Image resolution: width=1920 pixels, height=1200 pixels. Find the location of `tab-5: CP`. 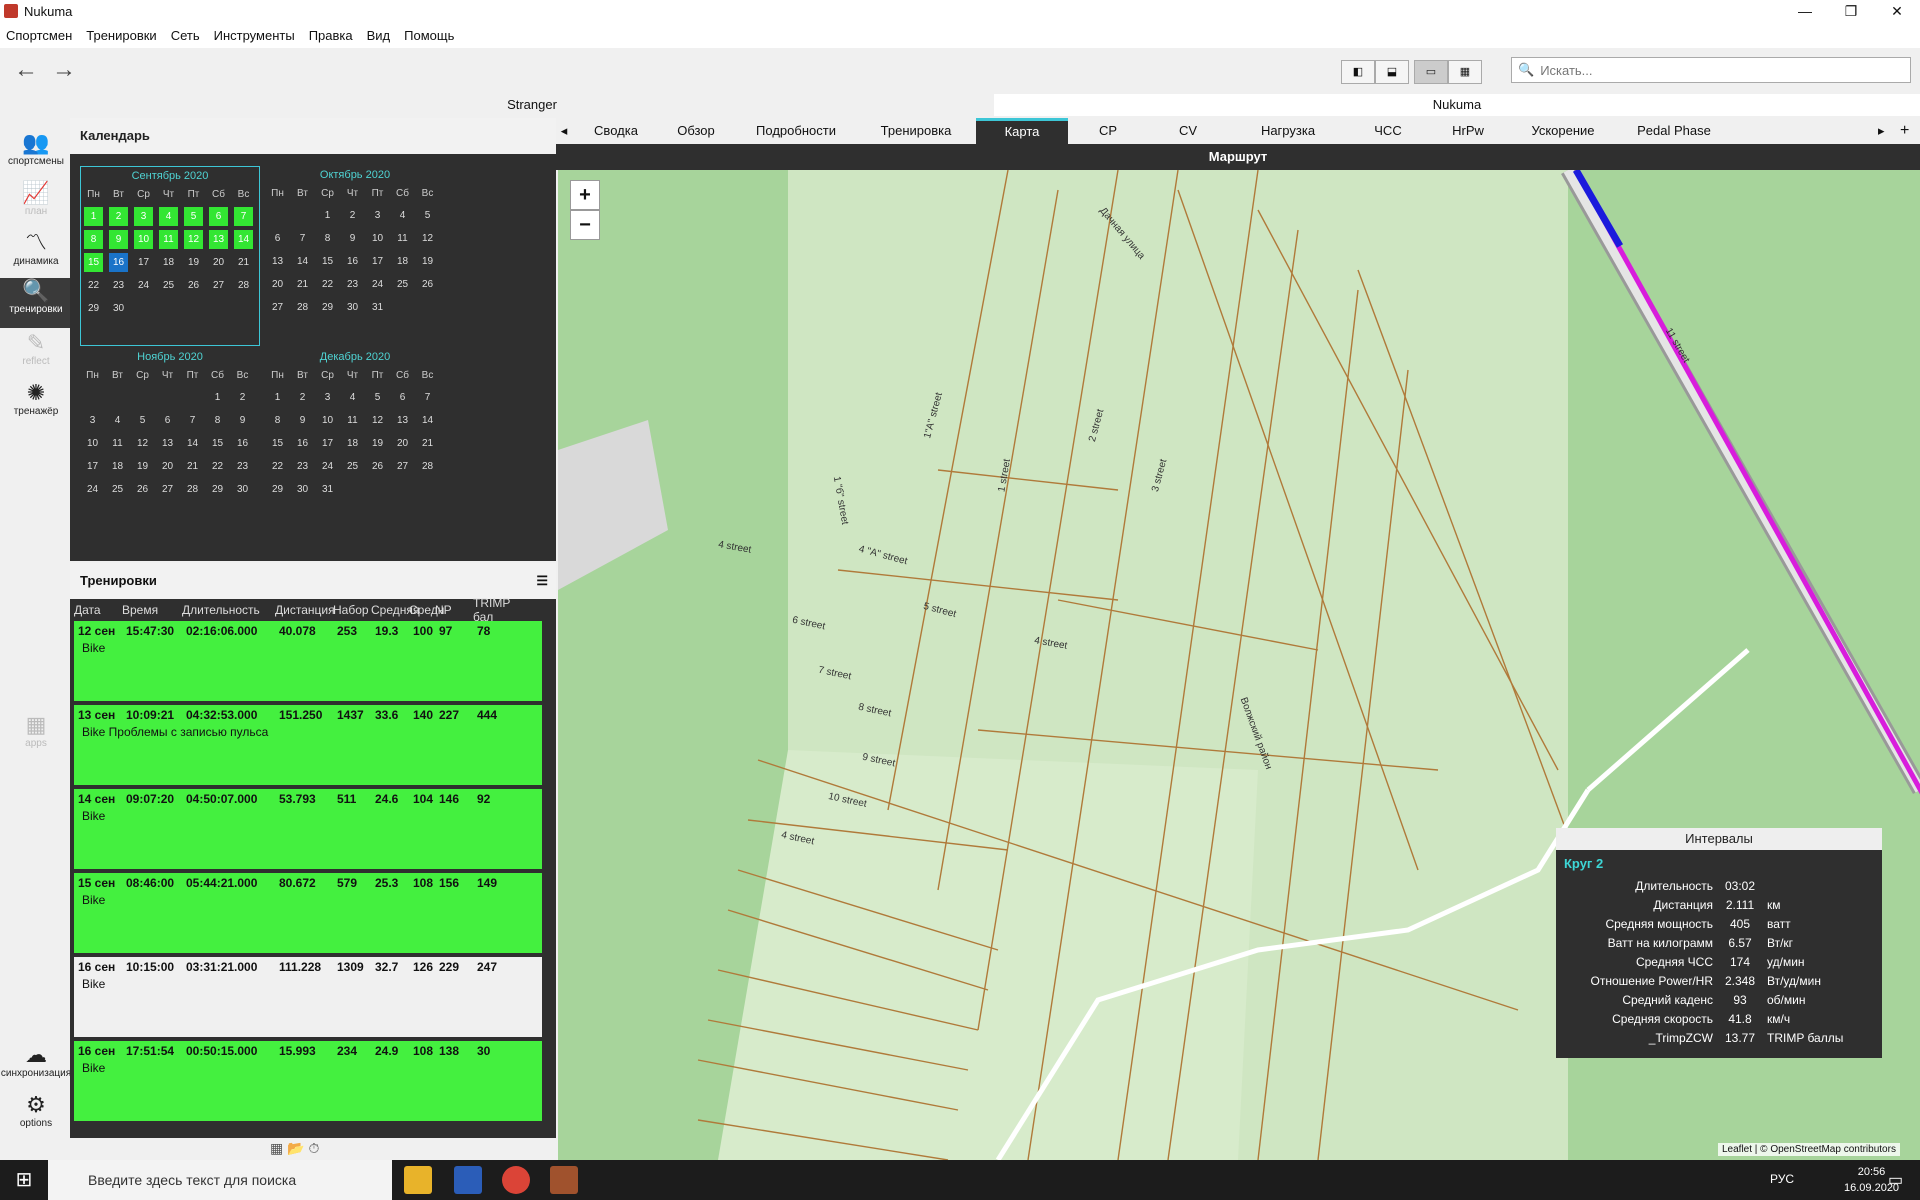

tab-5: CP is located at coordinates (1108, 131).